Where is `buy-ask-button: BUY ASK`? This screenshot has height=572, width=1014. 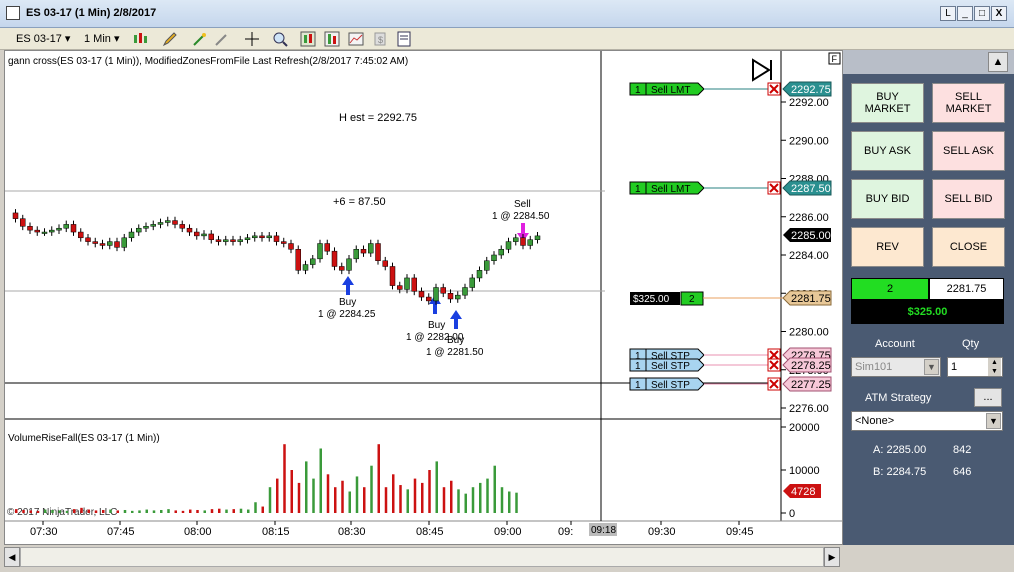
buy-ask-button: BUY ASK is located at coordinates (887, 151).